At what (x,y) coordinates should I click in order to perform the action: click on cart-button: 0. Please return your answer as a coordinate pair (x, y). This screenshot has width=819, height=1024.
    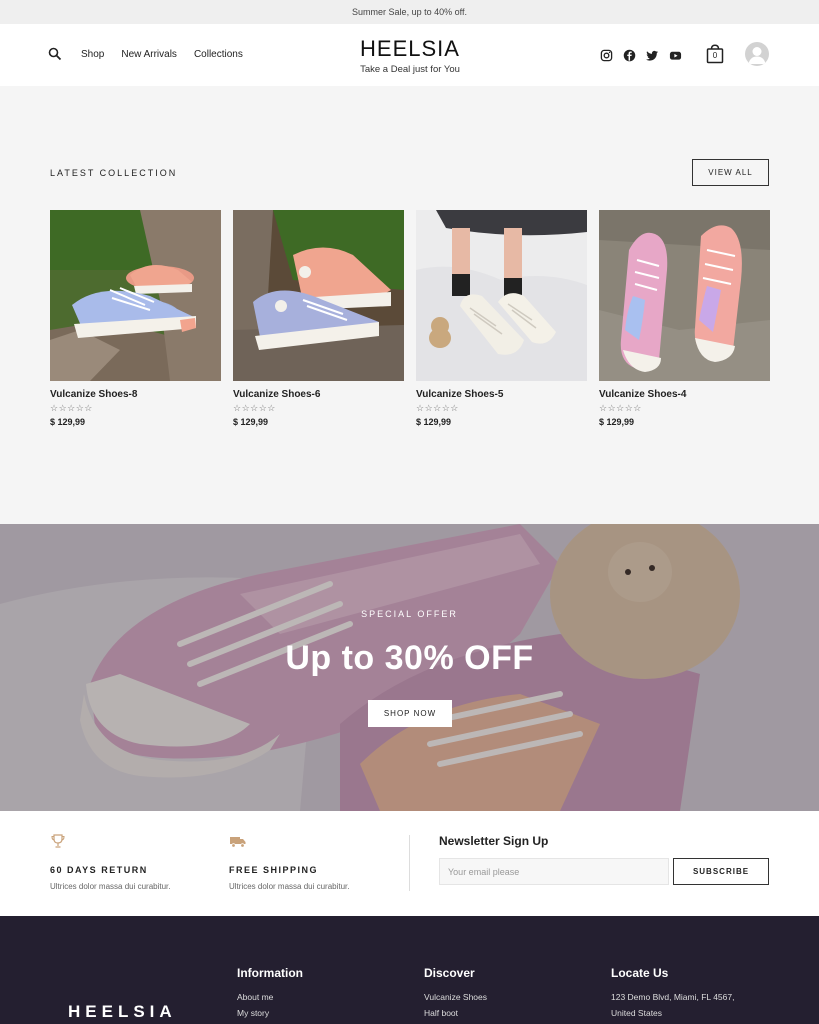
    Looking at the image, I should click on (715, 54).